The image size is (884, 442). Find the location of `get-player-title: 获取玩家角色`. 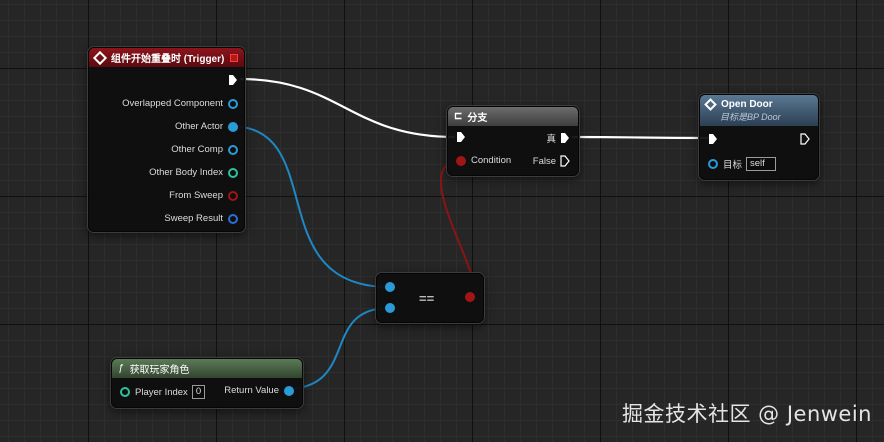

get-player-title: 获取玩家角色 is located at coordinates (159, 370).